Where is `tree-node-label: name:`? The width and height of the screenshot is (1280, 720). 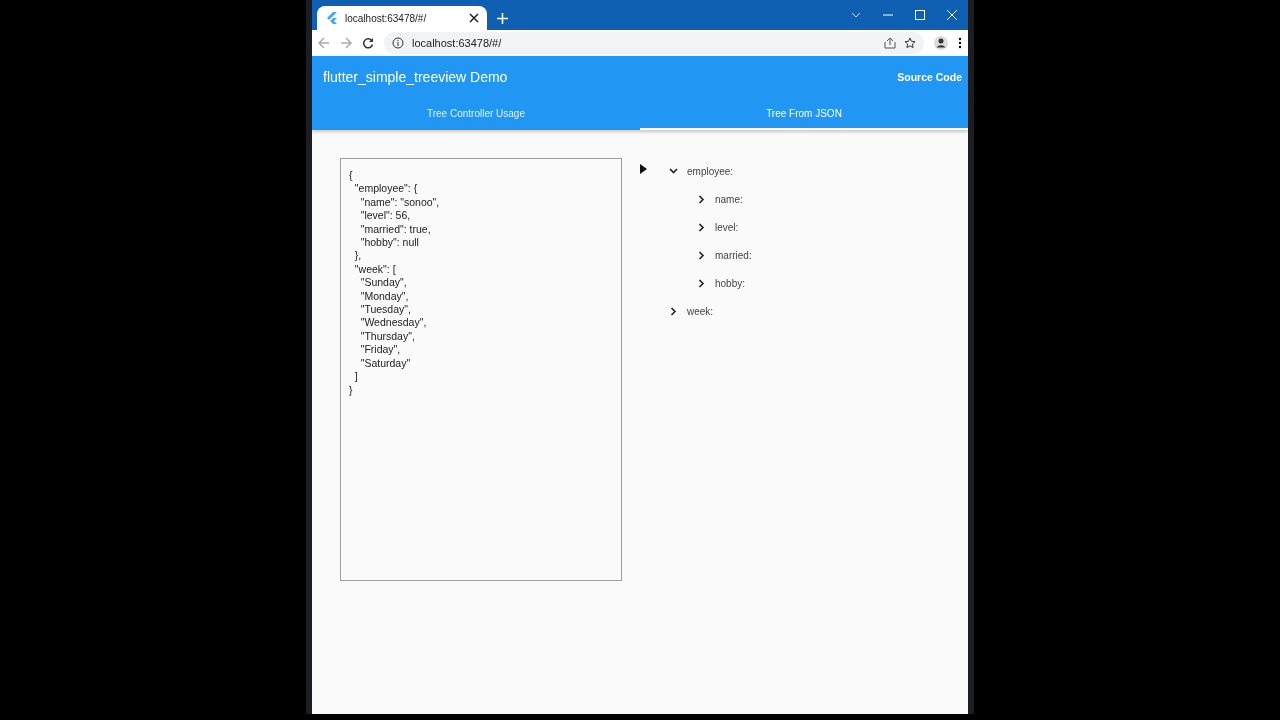
tree-node-label: name: is located at coordinates (729, 199).